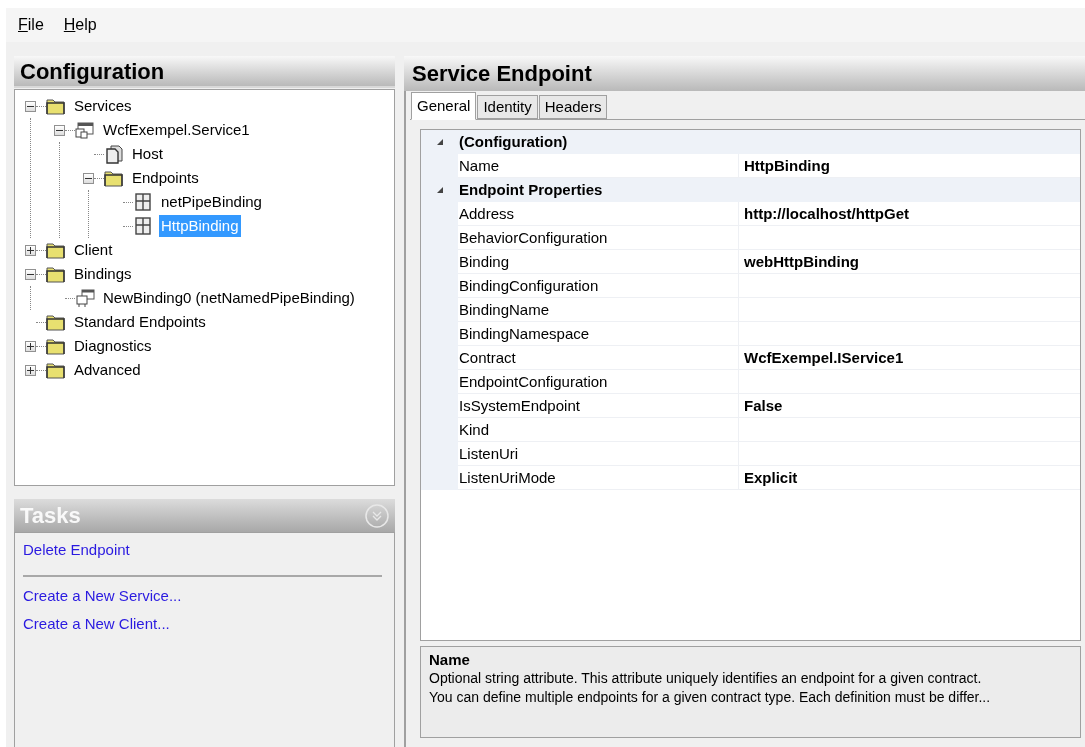 The height and width of the screenshot is (747, 1085). What do you see at coordinates (744, 73) in the screenshot?
I see `panel-header: Service Endpoint` at bounding box center [744, 73].